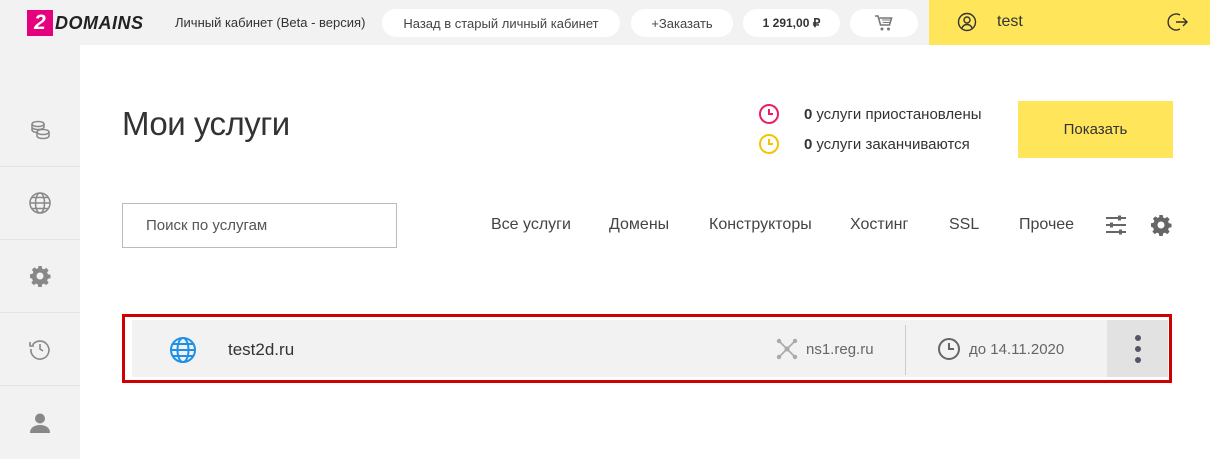  Describe the element at coordinates (639, 225) in the screenshot. I see `tab-domains: Домены` at that location.